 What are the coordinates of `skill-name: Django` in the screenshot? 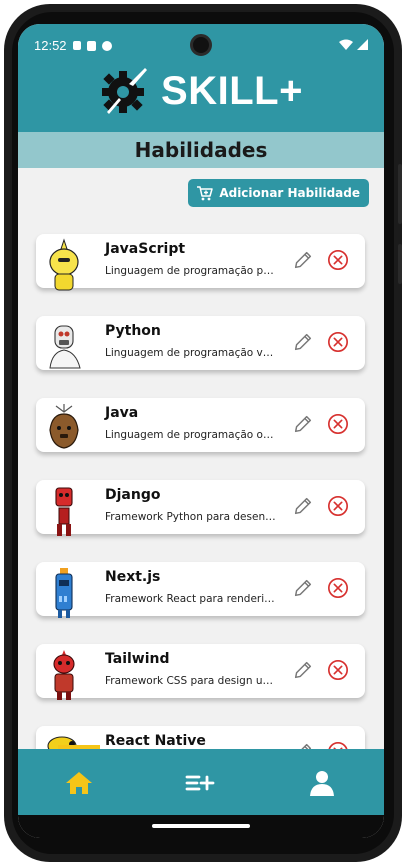 It's located at (133, 495).